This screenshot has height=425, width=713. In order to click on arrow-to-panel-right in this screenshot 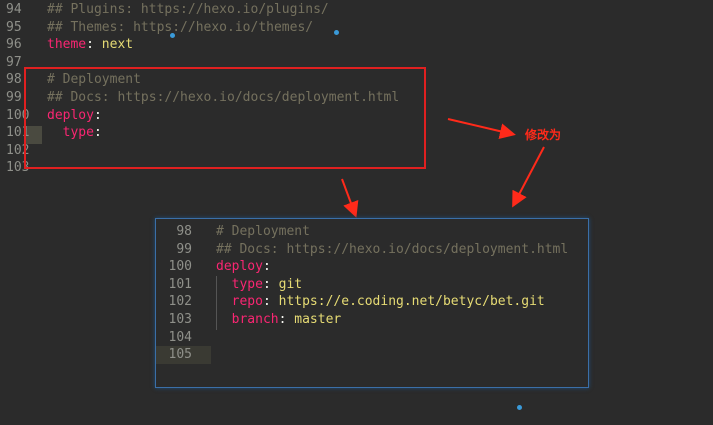, I will do `click(528, 177)`.